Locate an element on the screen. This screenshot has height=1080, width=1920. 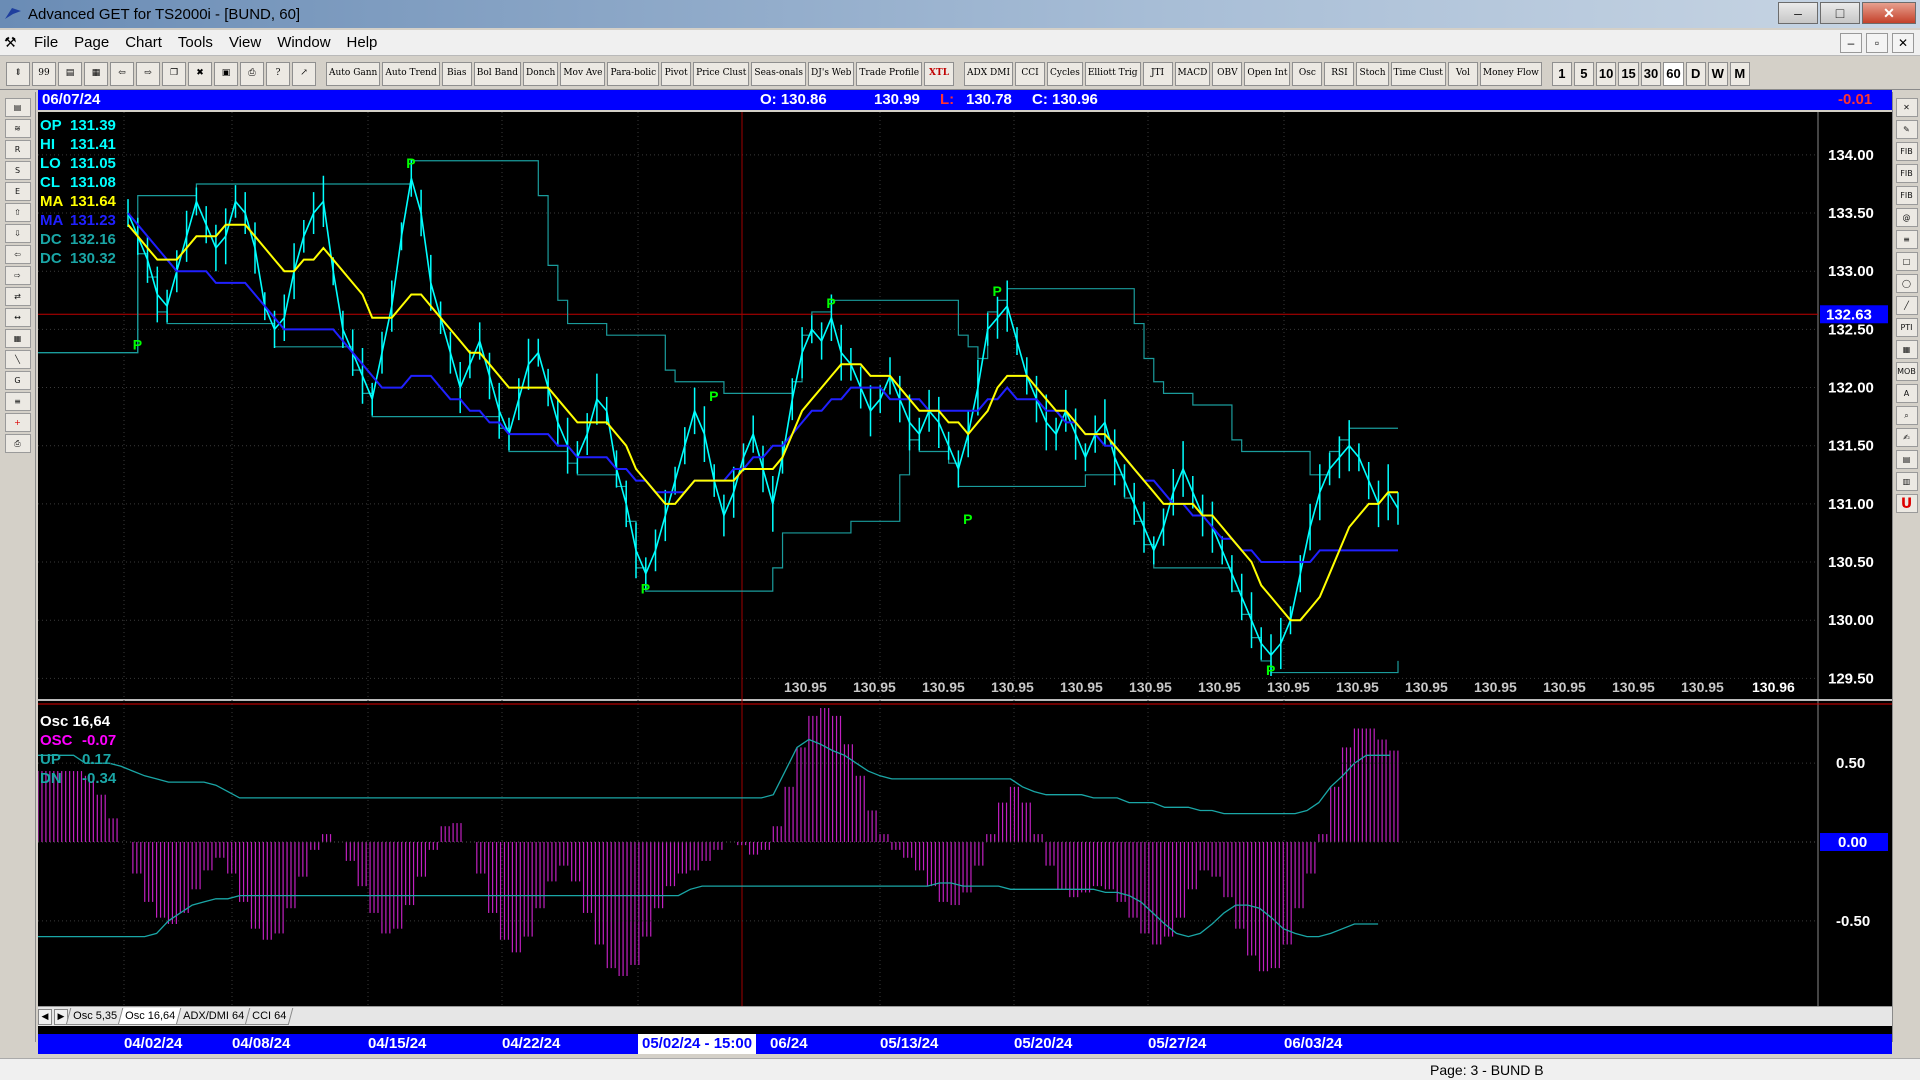
left-icon: ⇦ is located at coordinates (17, 254).